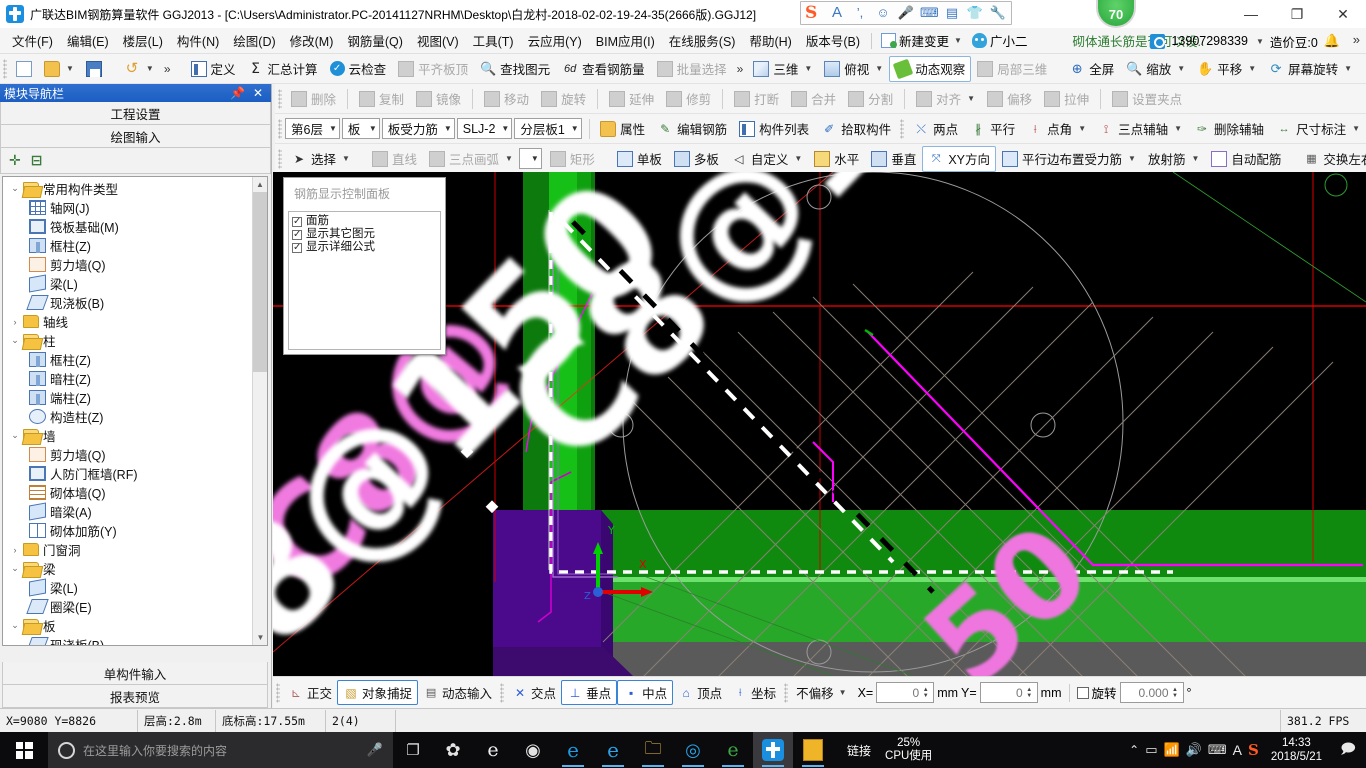  What do you see at coordinates (1029, 693) in the screenshot?
I see `y-spinner-icon: ▲ ▼` at bounding box center [1029, 693].